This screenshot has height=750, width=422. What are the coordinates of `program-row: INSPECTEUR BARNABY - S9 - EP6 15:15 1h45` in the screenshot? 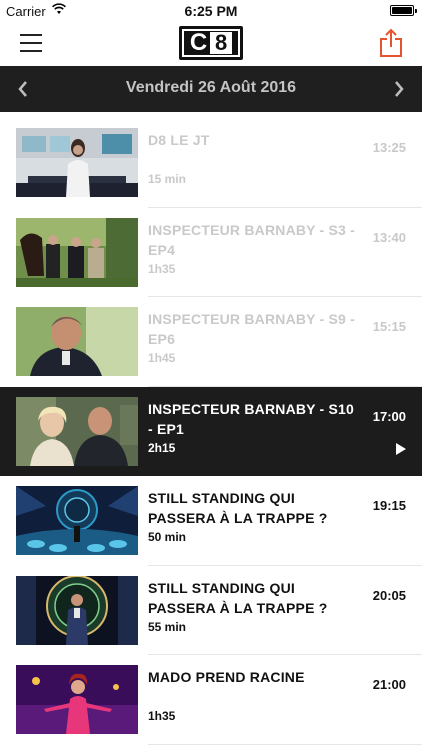 It's located at (211, 342).